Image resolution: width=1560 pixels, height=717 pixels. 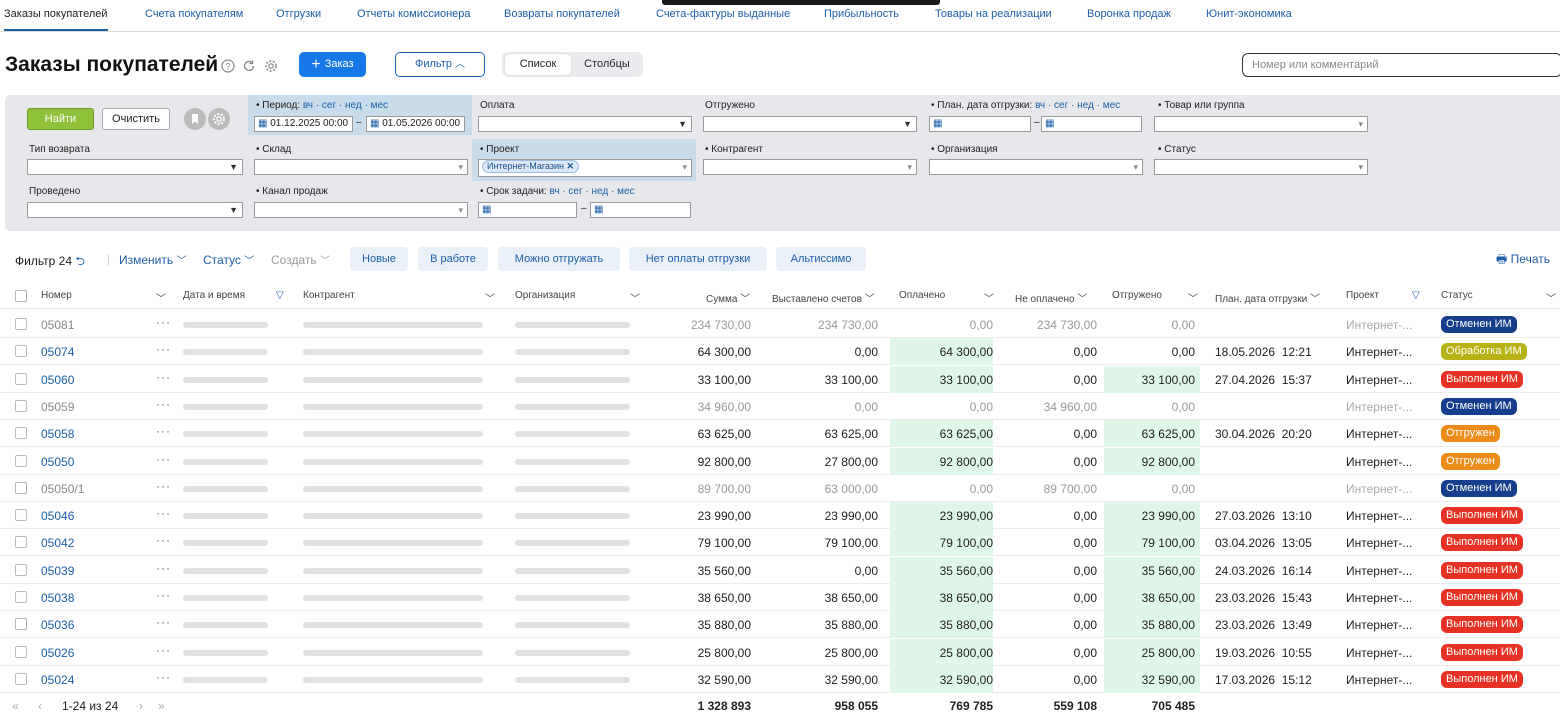 What do you see at coordinates (60, 119) in the screenshot?
I see `find-button: Найти` at bounding box center [60, 119].